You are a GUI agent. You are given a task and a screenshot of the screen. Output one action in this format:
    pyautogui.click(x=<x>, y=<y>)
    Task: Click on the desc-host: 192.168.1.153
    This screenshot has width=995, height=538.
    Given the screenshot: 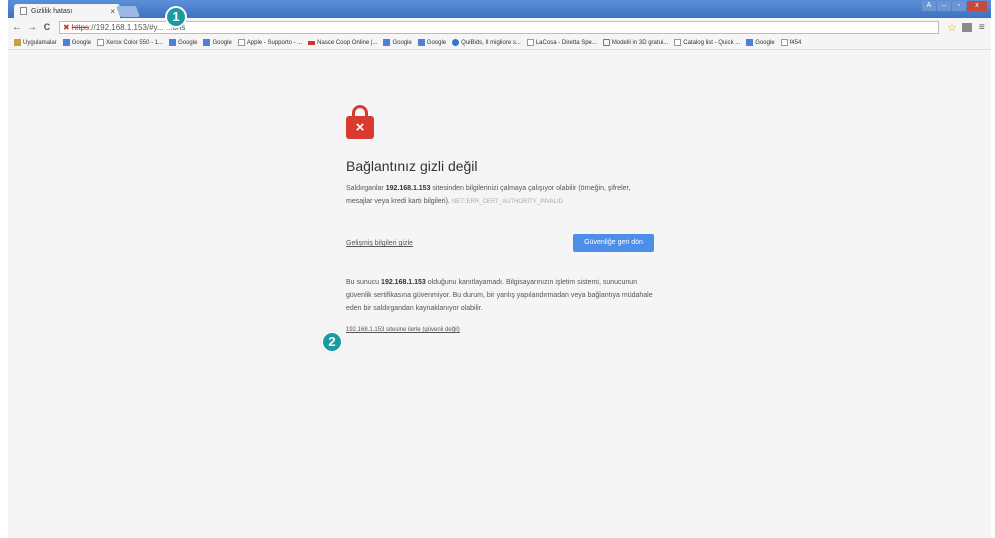 What is the action you would take?
    pyautogui.click(x=408, y=188)
    